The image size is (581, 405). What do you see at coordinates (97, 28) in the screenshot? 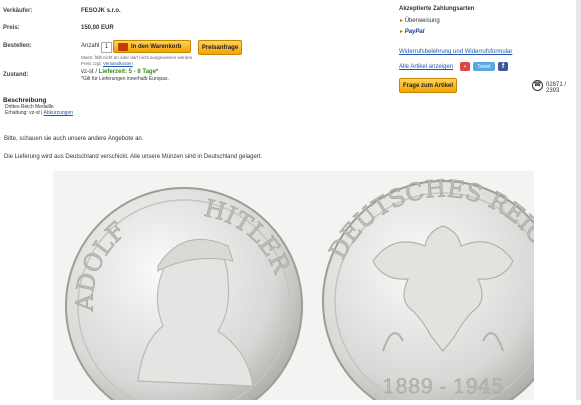
I see `price-value: 150,00 EUR` at bounding box center [97, 28].